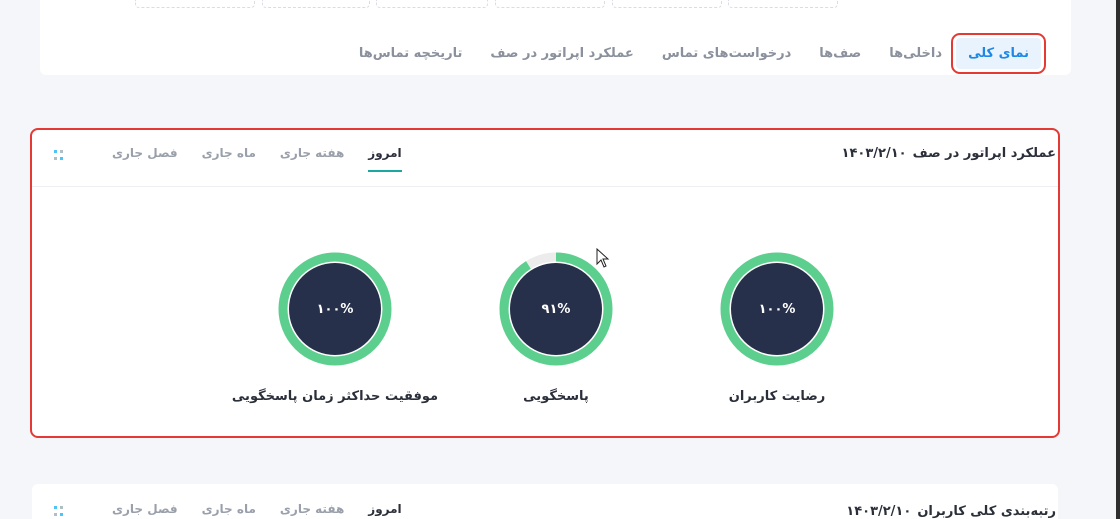 This screenshot has height=519, width=1120. Describe the element at coordinates (335, 396) in the screenshot. I see `gauge-label-max-response-time-success: موفقیت حداکثر زمان پاسخگویی` at that location.